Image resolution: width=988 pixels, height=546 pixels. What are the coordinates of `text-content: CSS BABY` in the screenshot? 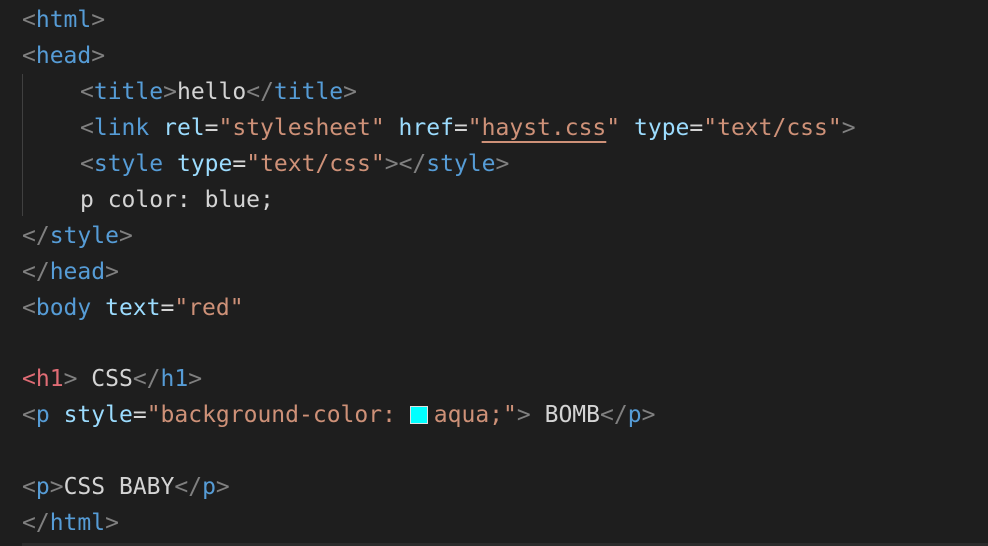 It's located at (119, 487).